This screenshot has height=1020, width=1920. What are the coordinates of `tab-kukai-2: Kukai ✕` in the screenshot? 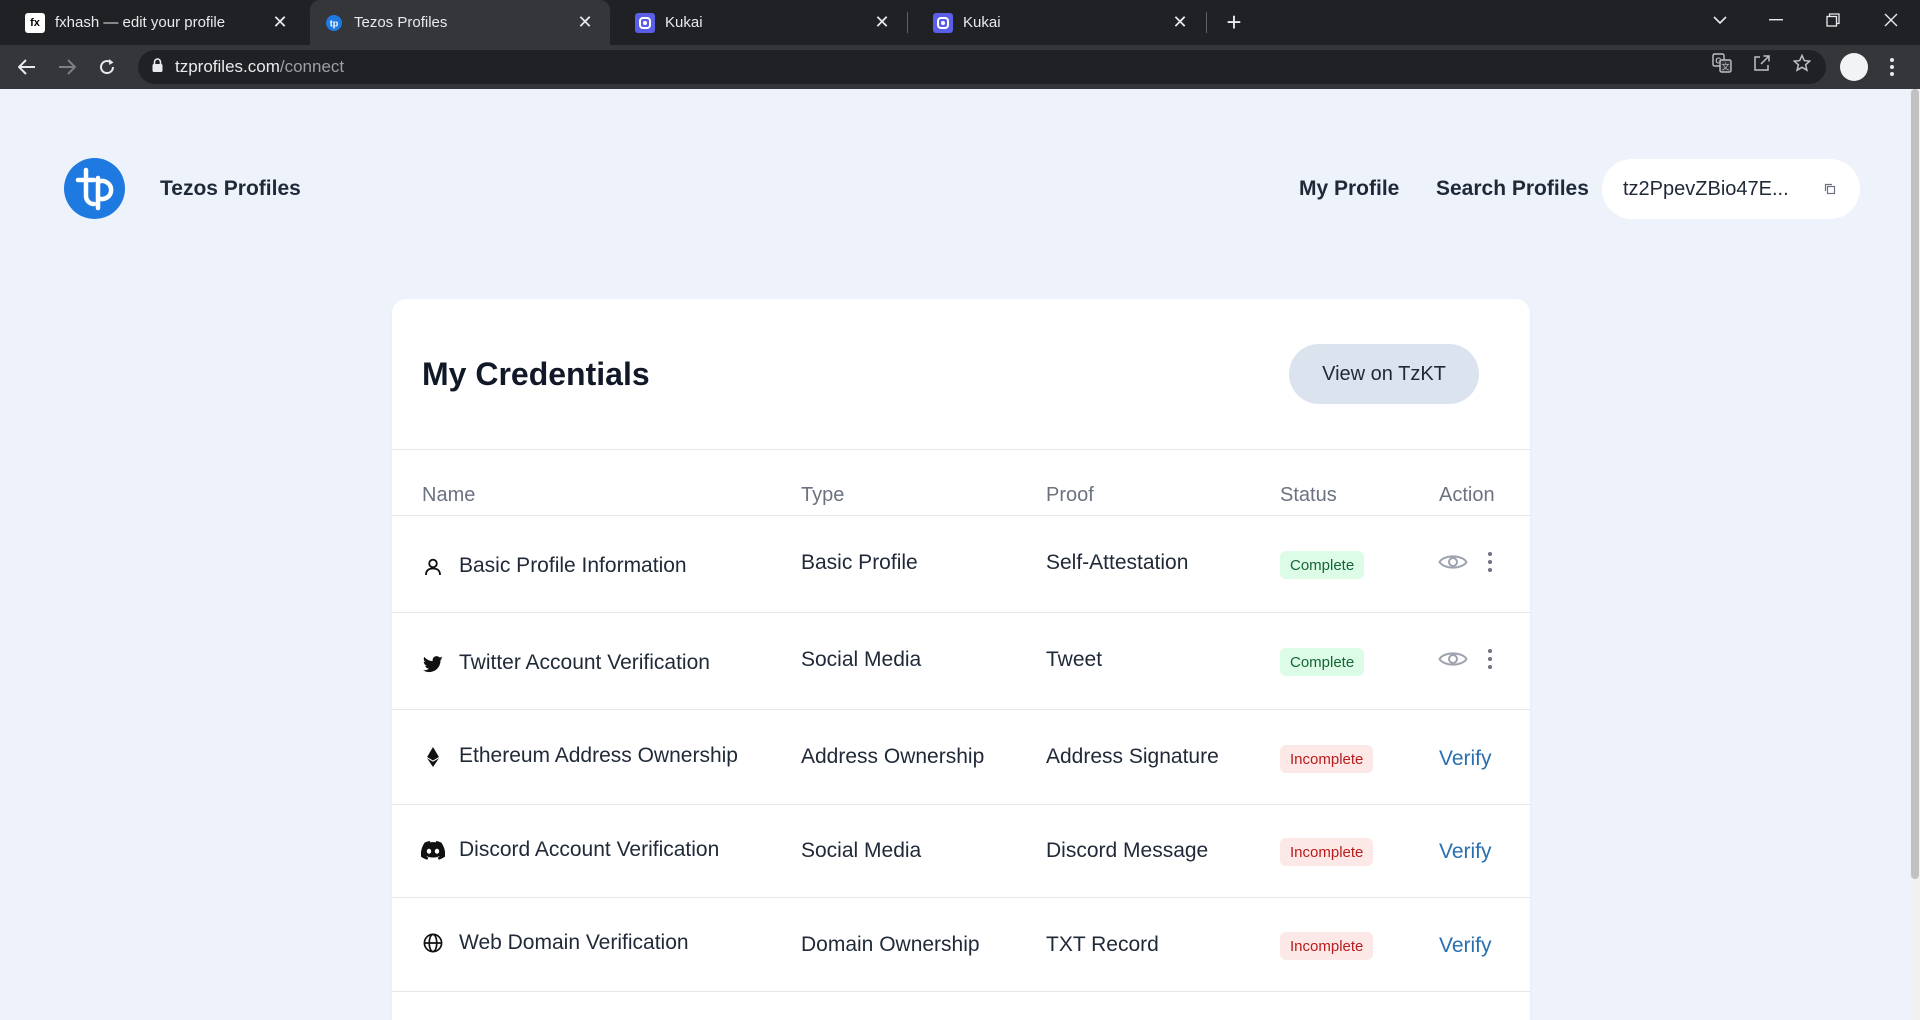 It's located at (1056, 22).